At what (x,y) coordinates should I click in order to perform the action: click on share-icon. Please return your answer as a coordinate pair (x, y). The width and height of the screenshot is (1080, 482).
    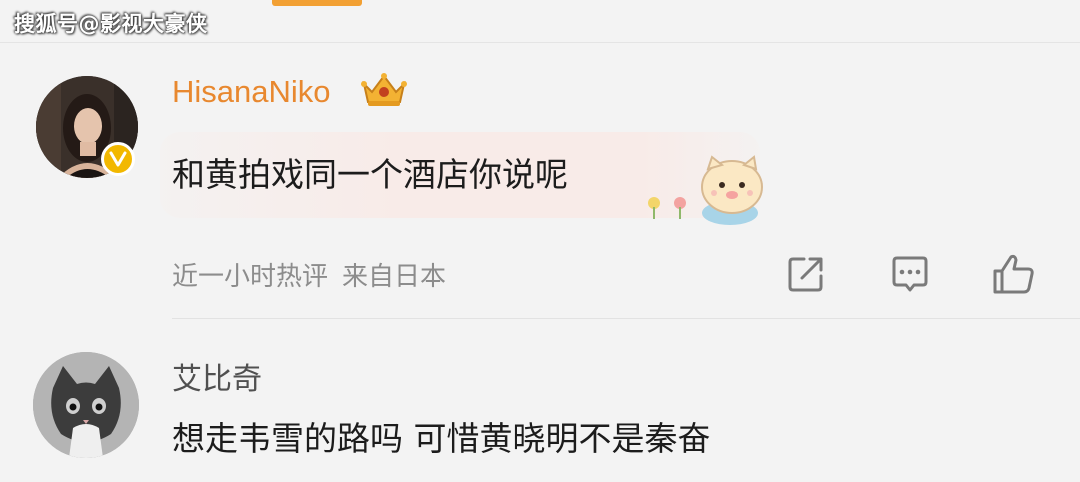
    Looking at the image, I should click on (805, 274).